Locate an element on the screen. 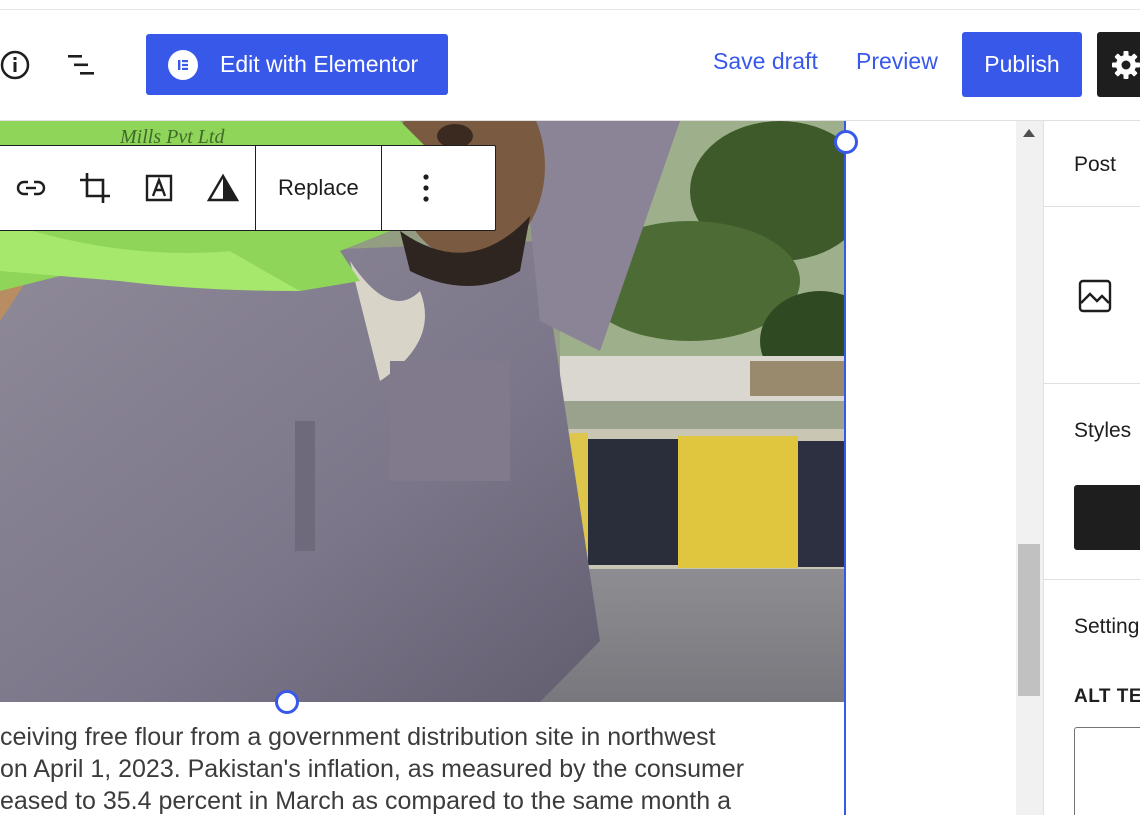 The width and height of the screenshot is (1140, 815). more-vertical-icon is located at coordinates (426, 188).